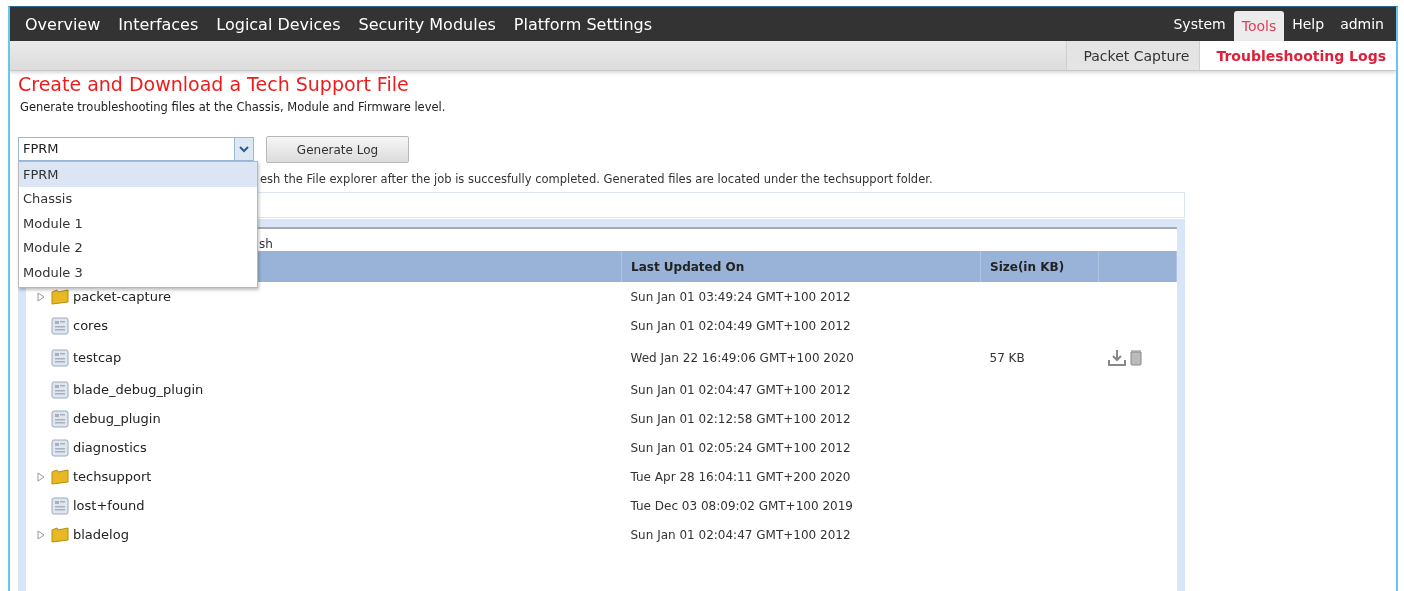 This screenshot has width=1404, height=591. Describe the element at coordinates (138, 174) in the screenshot. I see `dropdown-option: FPRM` at that location.